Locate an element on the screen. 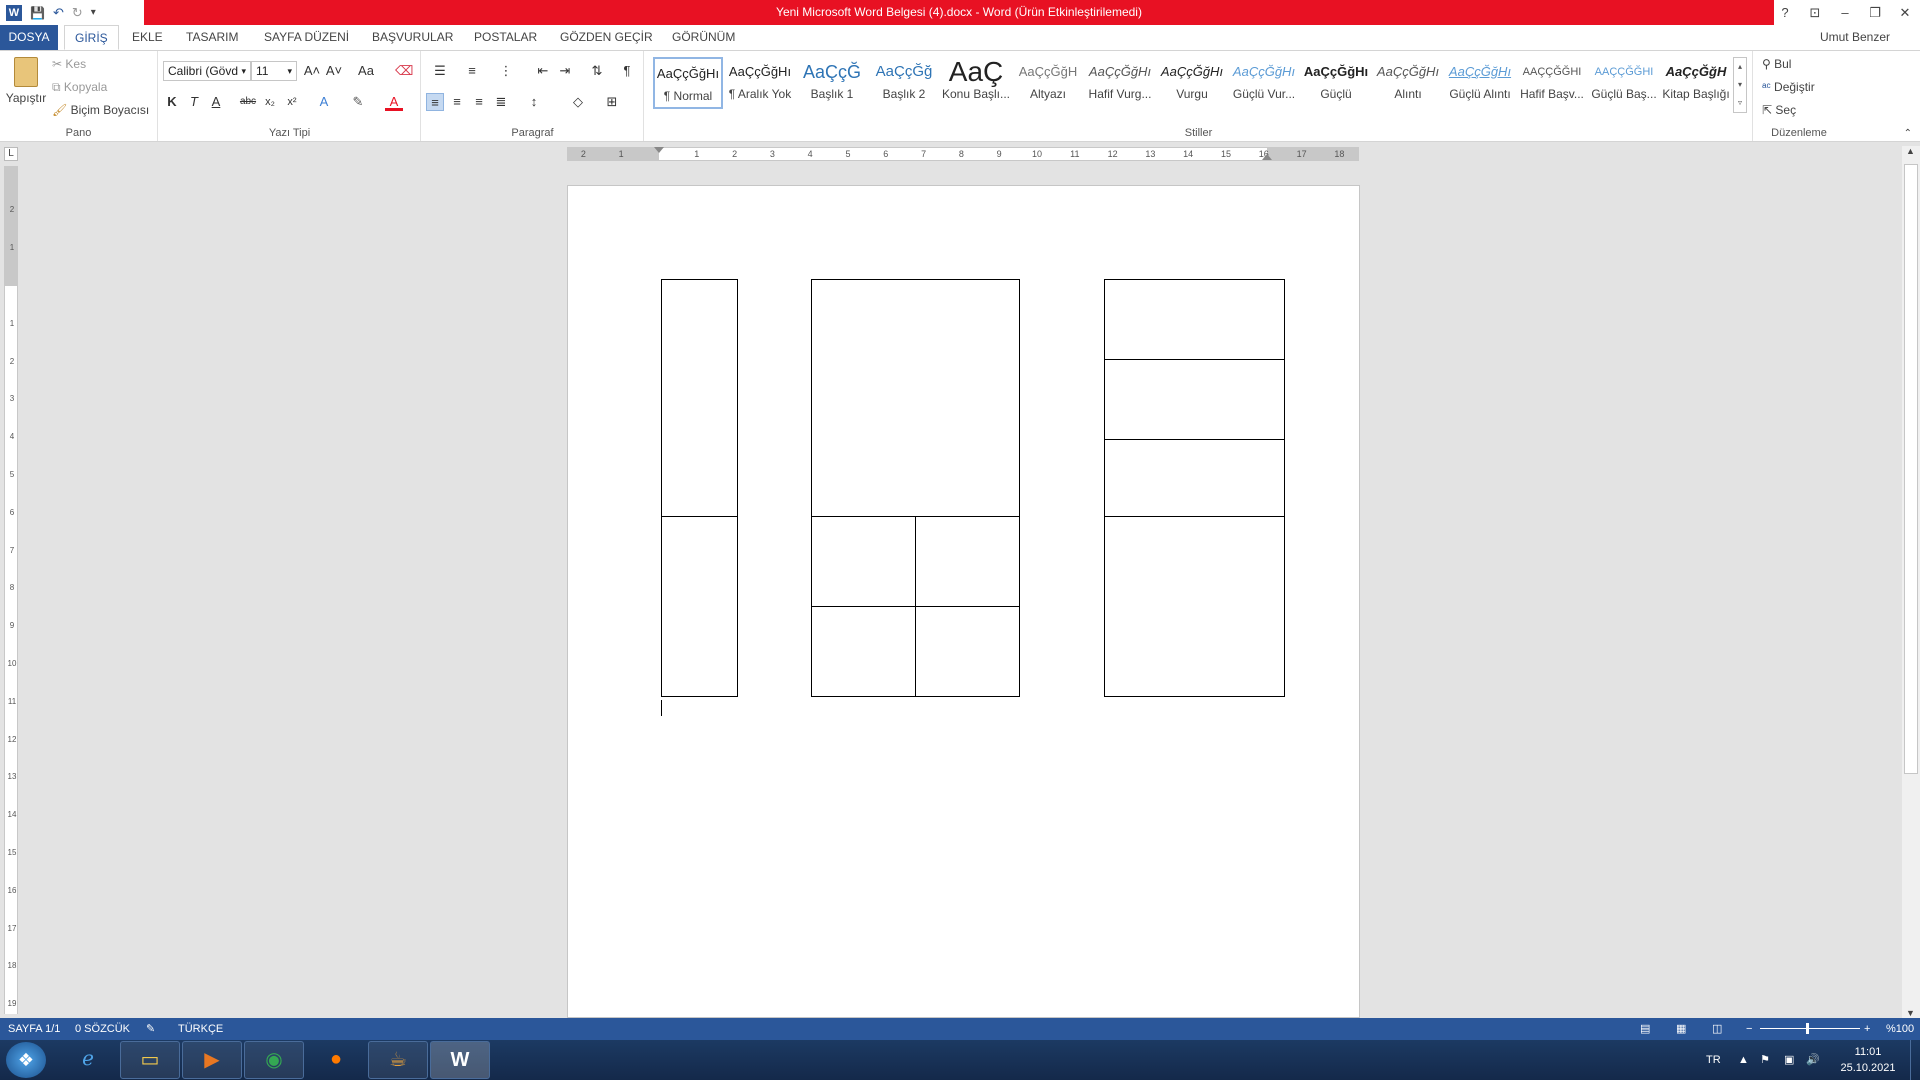 The width and height of the screenshot is (1920, 1080). tab-home: GİRİŞ is located at coordinates (91, 37).